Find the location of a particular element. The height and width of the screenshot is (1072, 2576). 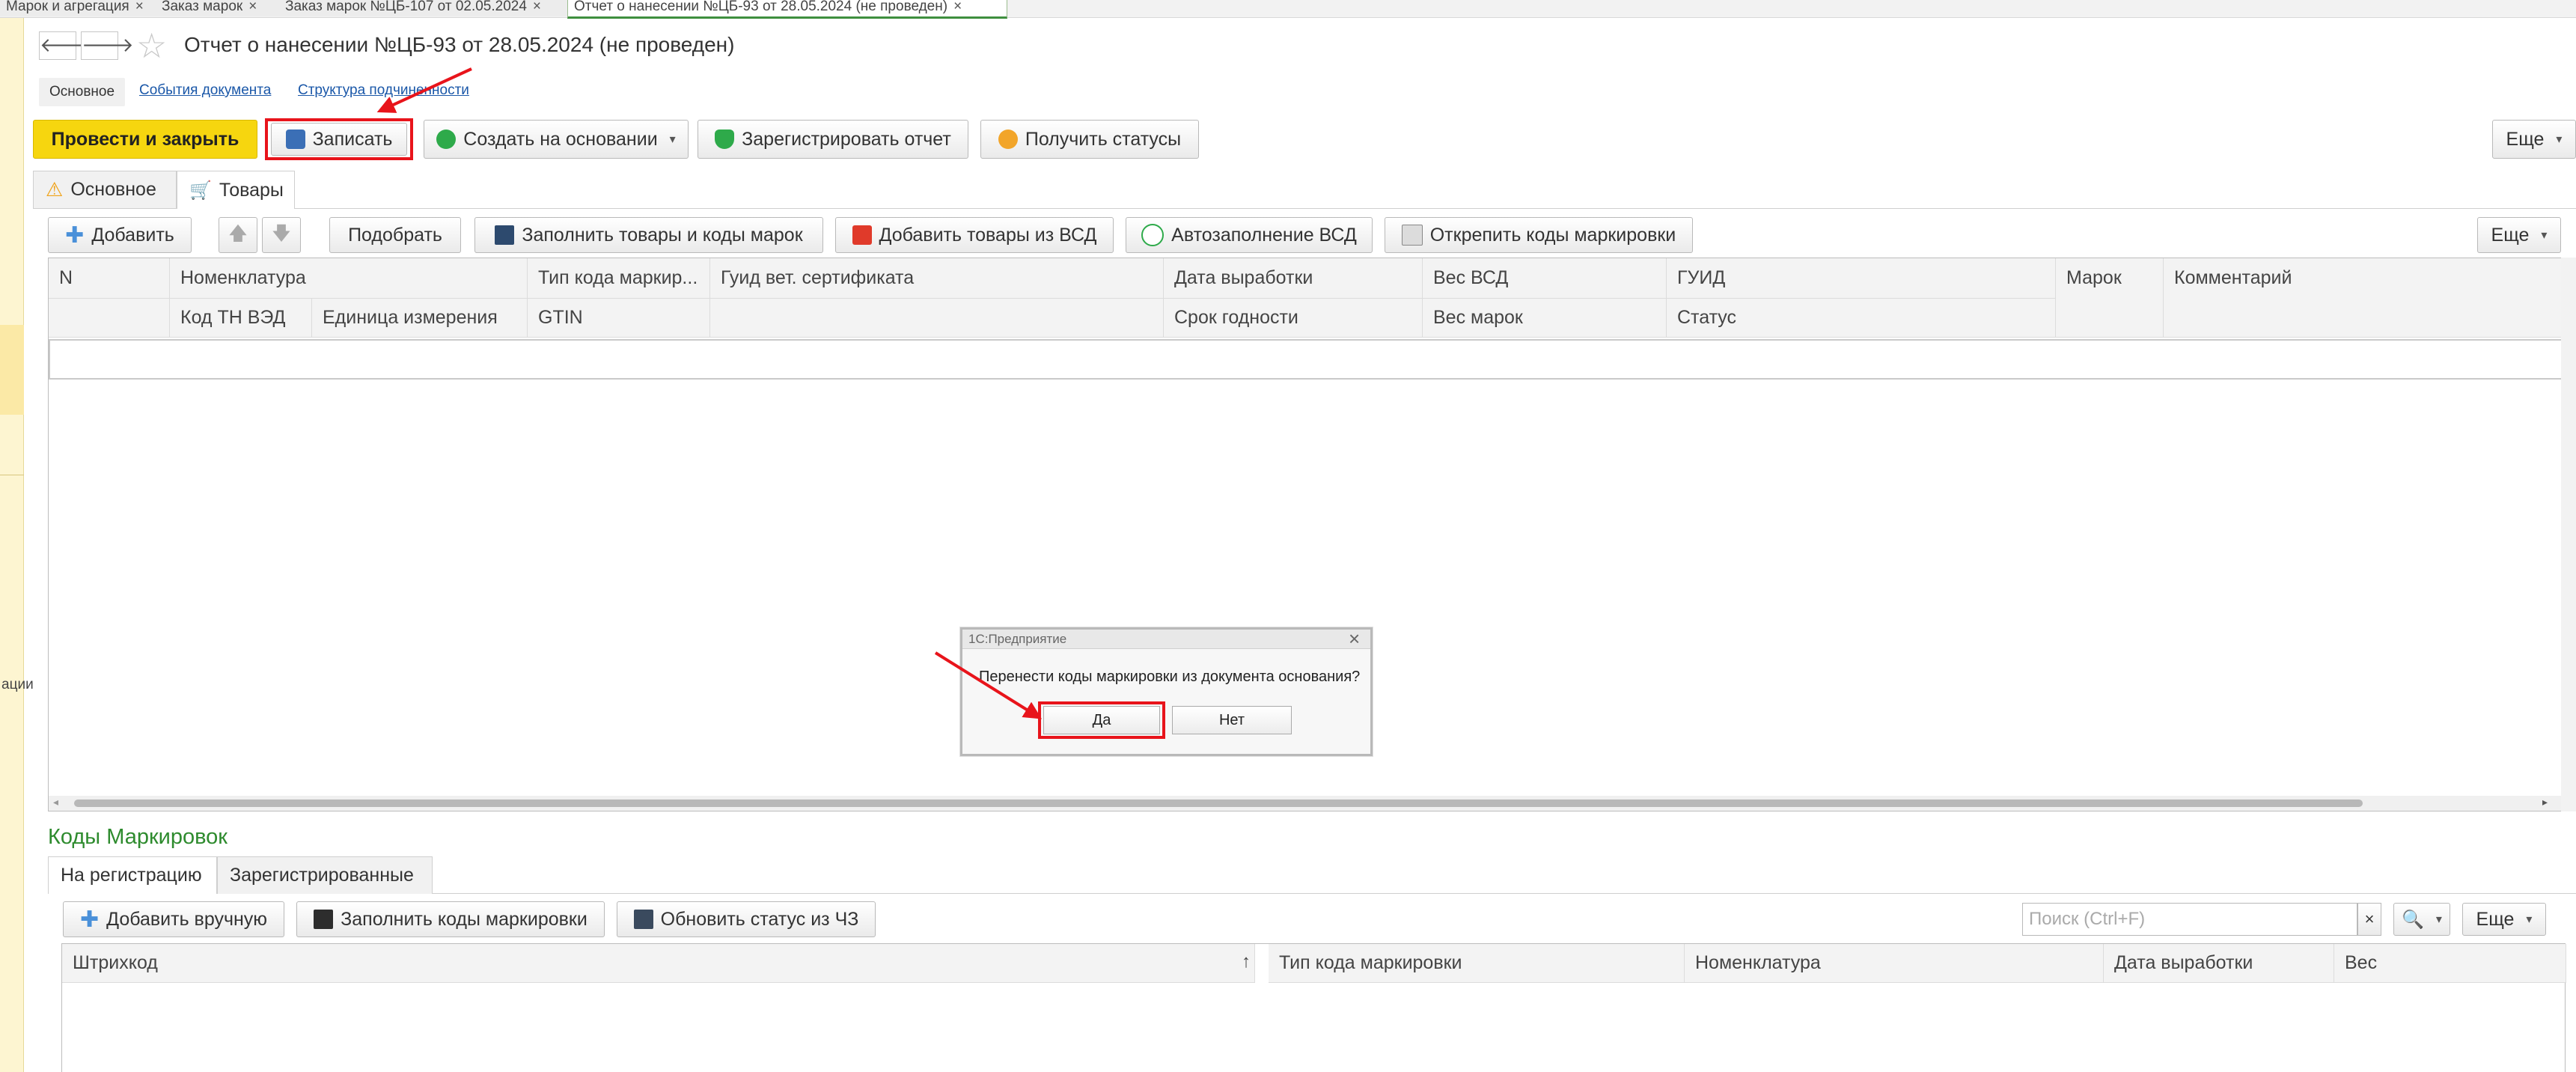

refresh-status-icon is located at coordinates (1008, 139).